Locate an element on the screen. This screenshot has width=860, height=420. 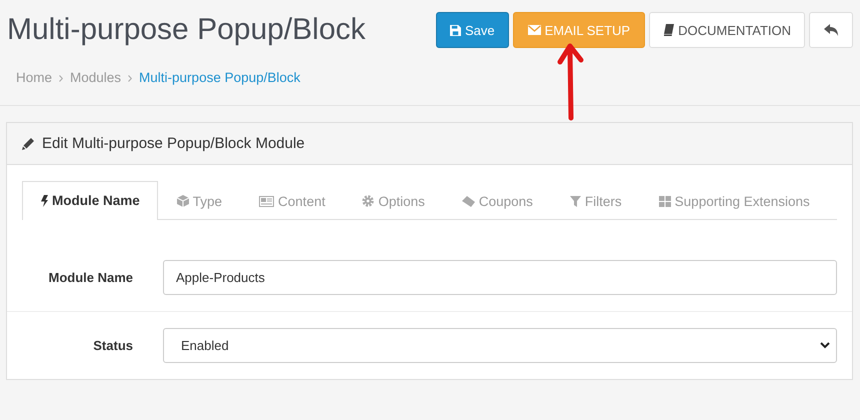
lightning-icon is located at coordinates (44, 200).